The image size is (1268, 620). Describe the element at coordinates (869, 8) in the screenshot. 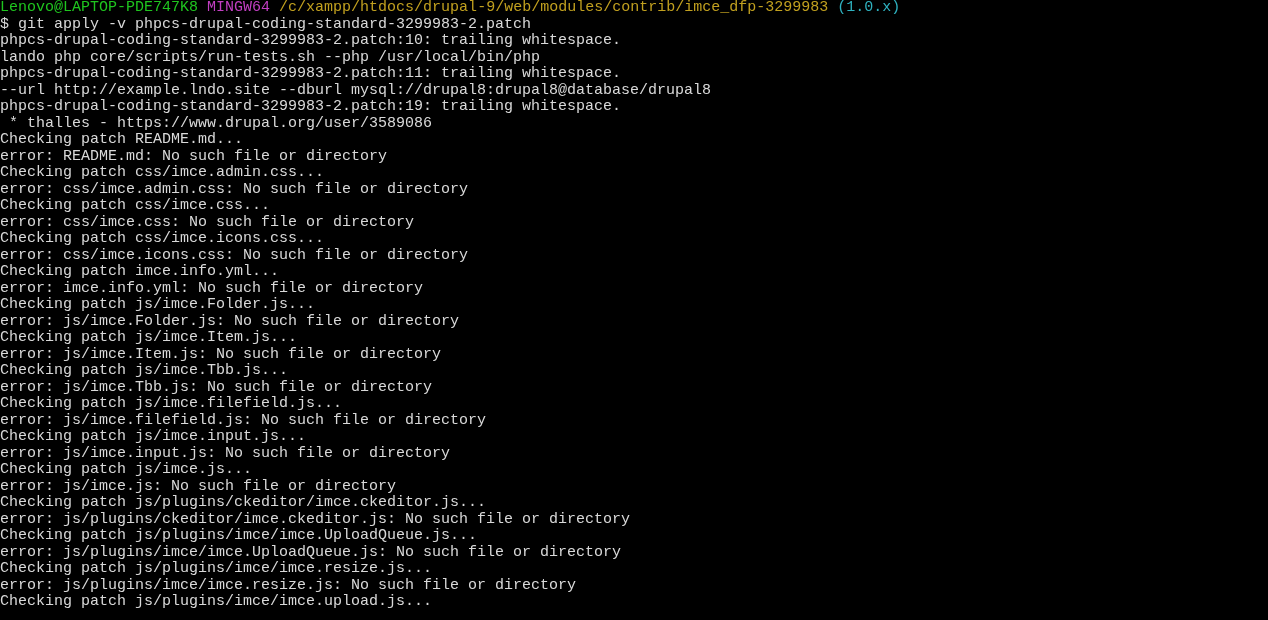

I see `prompt-branch: (1.0.x)` at that location.